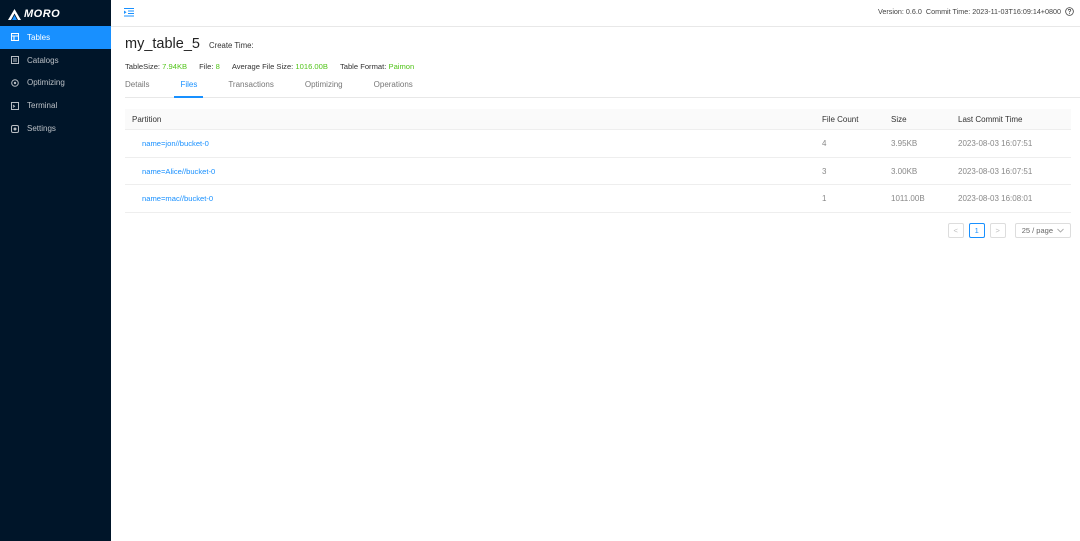 Image resolution: width=1080 pixels, height=541 pixels. I want to click on chevron-down-icon, so click(1060, 230).